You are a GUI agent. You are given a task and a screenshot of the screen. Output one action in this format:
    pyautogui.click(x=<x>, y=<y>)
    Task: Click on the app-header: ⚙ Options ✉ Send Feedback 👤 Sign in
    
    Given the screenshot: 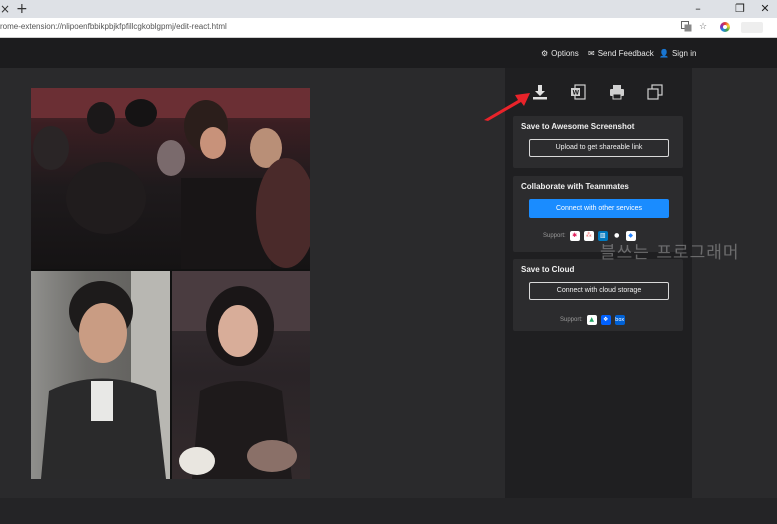 What is the action you would take?
    pyautogui.click(x=388, y=53)
    